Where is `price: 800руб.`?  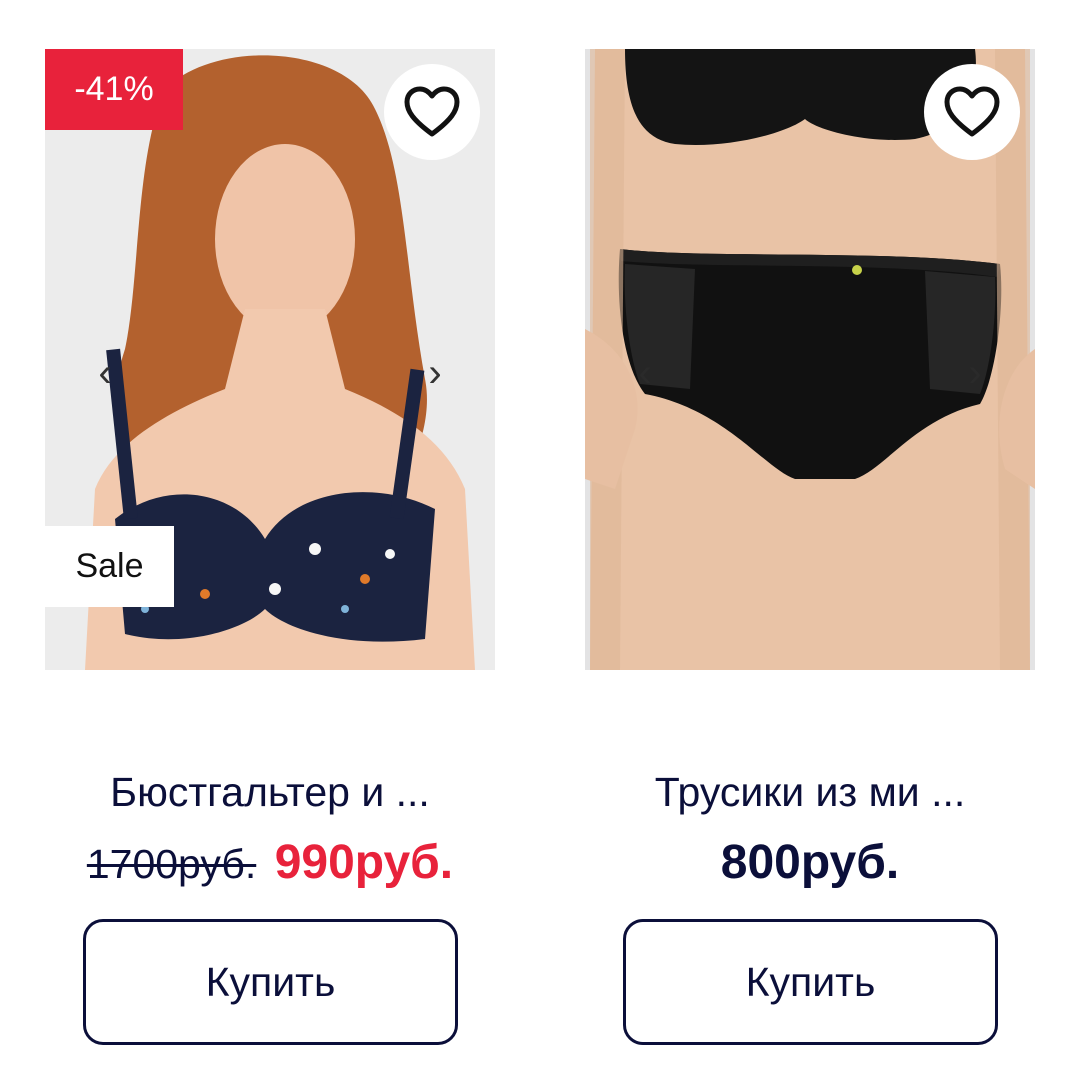 price: 800руб. is located at coordinates (810, 862).